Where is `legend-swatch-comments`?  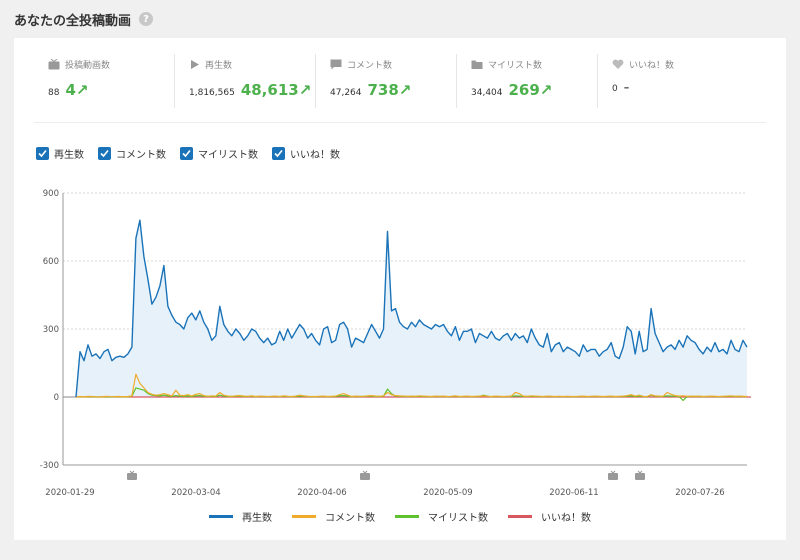 legend-swatch-comments is located at coordinates (304, 516).